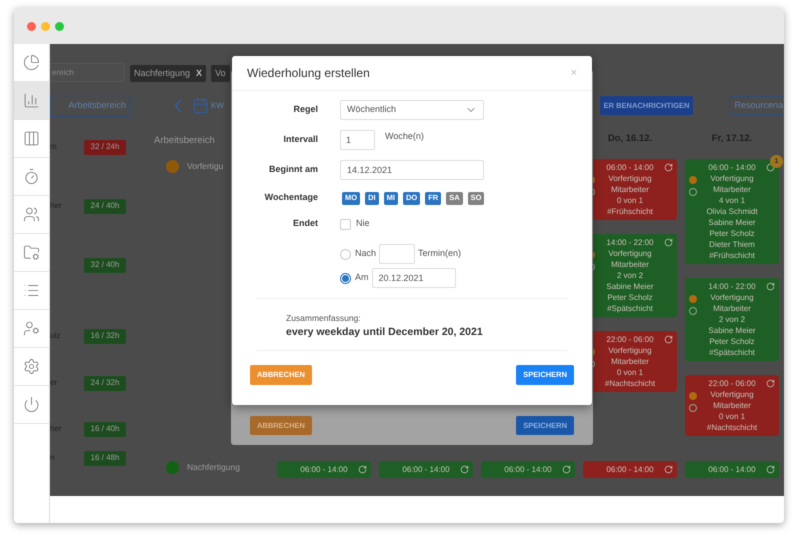 This screenshot has width=800, height=533. I want to click on users-icon, so click(31, 214).